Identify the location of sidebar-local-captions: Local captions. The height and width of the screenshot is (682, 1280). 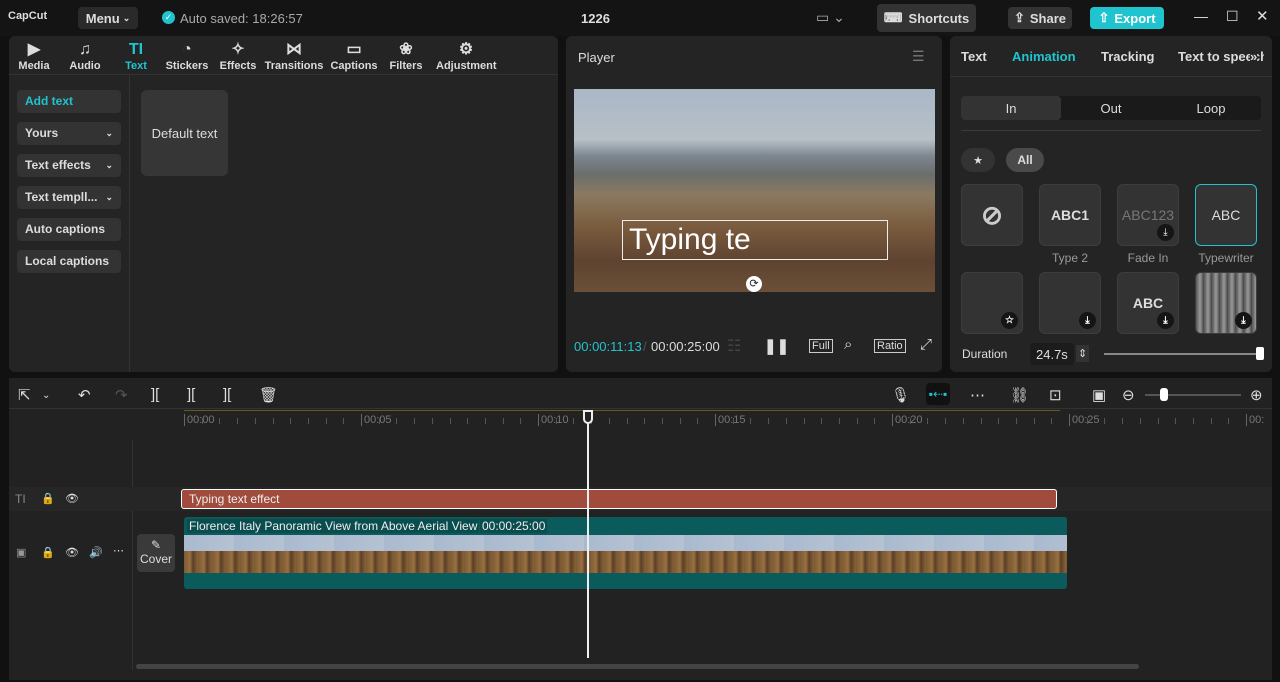
(69, 261).